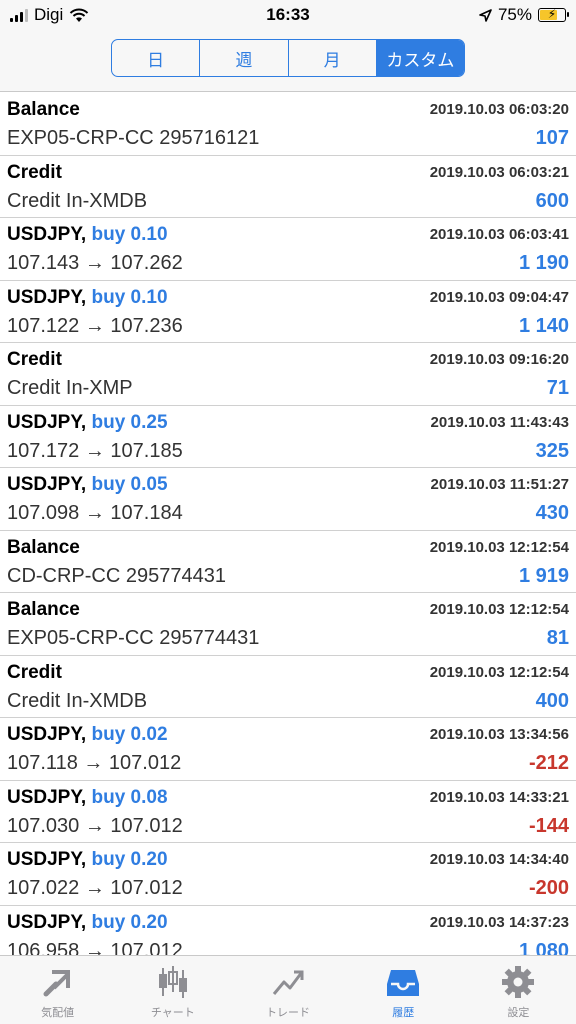  What do you see at coordinates (557, 638) in the screenshot?
I see `row-profit: 81` at bounding box center [557, 638].